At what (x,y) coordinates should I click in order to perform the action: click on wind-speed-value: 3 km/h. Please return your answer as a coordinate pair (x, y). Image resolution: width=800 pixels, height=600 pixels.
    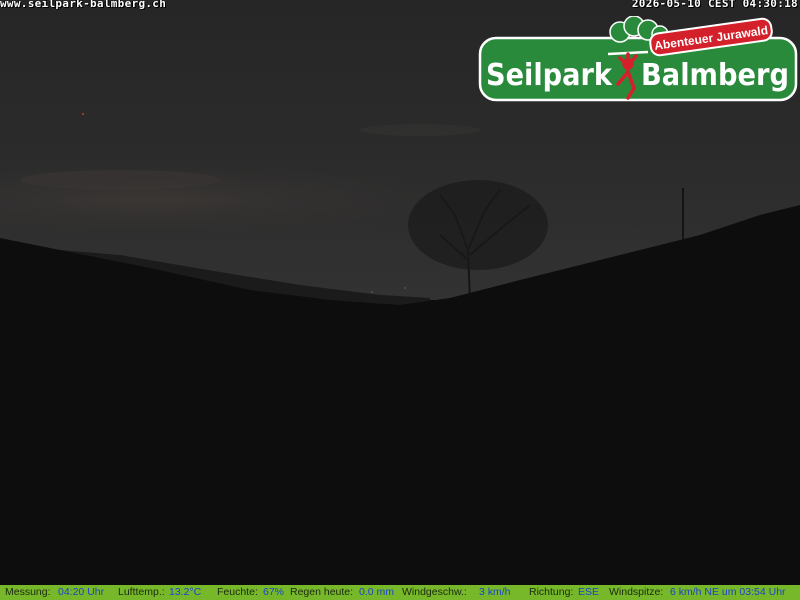
    Looking at the image, I should click on (495, 592).